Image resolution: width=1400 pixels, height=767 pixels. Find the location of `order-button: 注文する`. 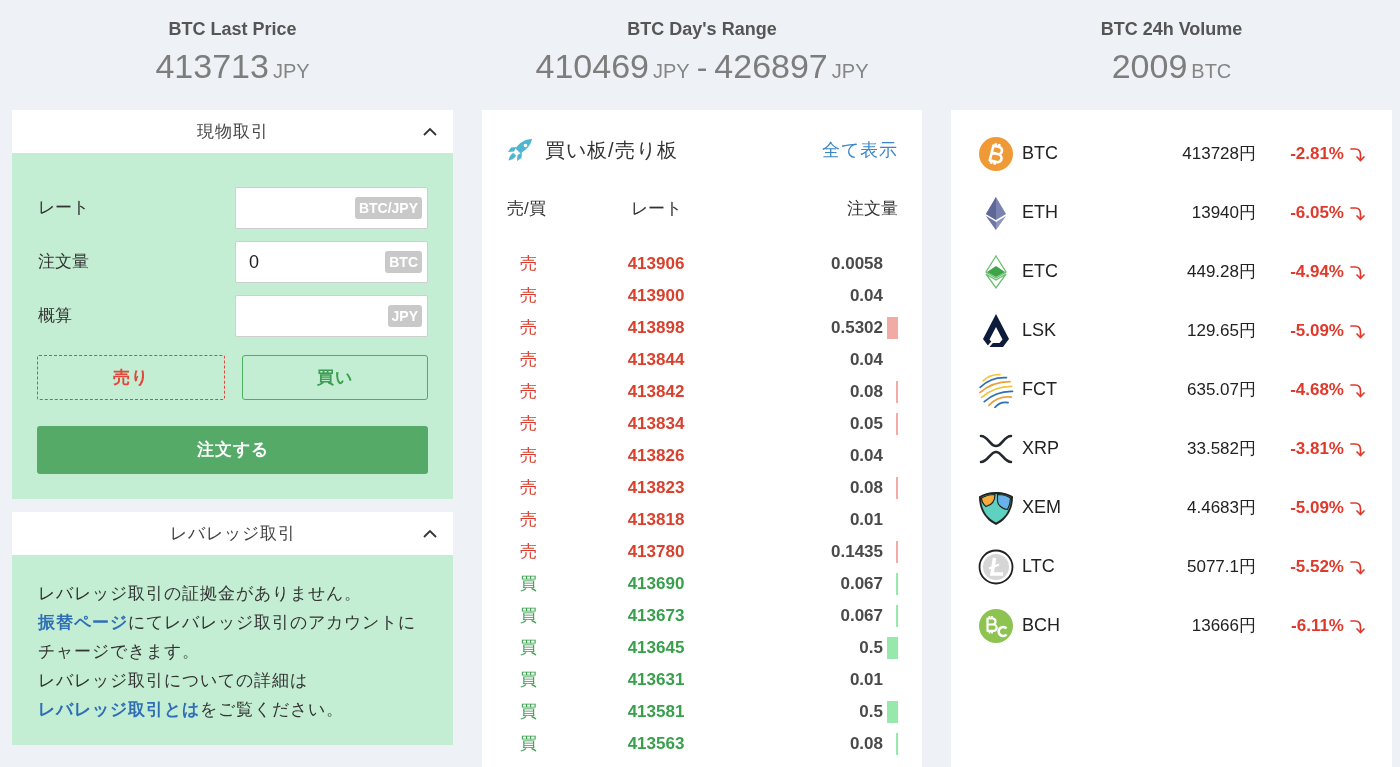

order-button: 注文する is located at coordinates (232, 450).